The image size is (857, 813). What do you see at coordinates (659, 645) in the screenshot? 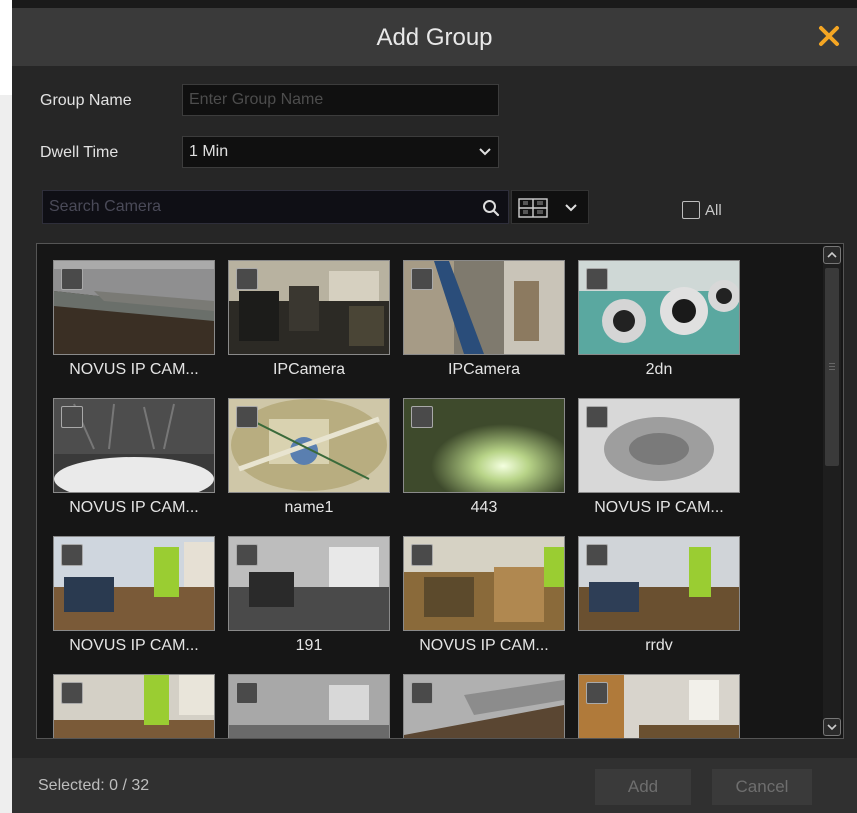
I see `camera-name: rrdv` at bounding box center [659, 645].